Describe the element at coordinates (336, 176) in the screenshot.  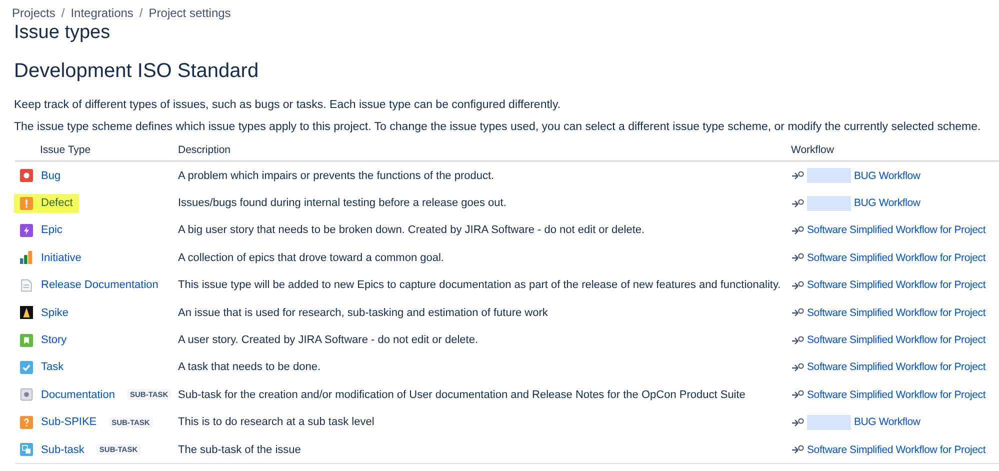
I see `table-cell: A problem which impairs or prevents the functions of the product.` at that location.